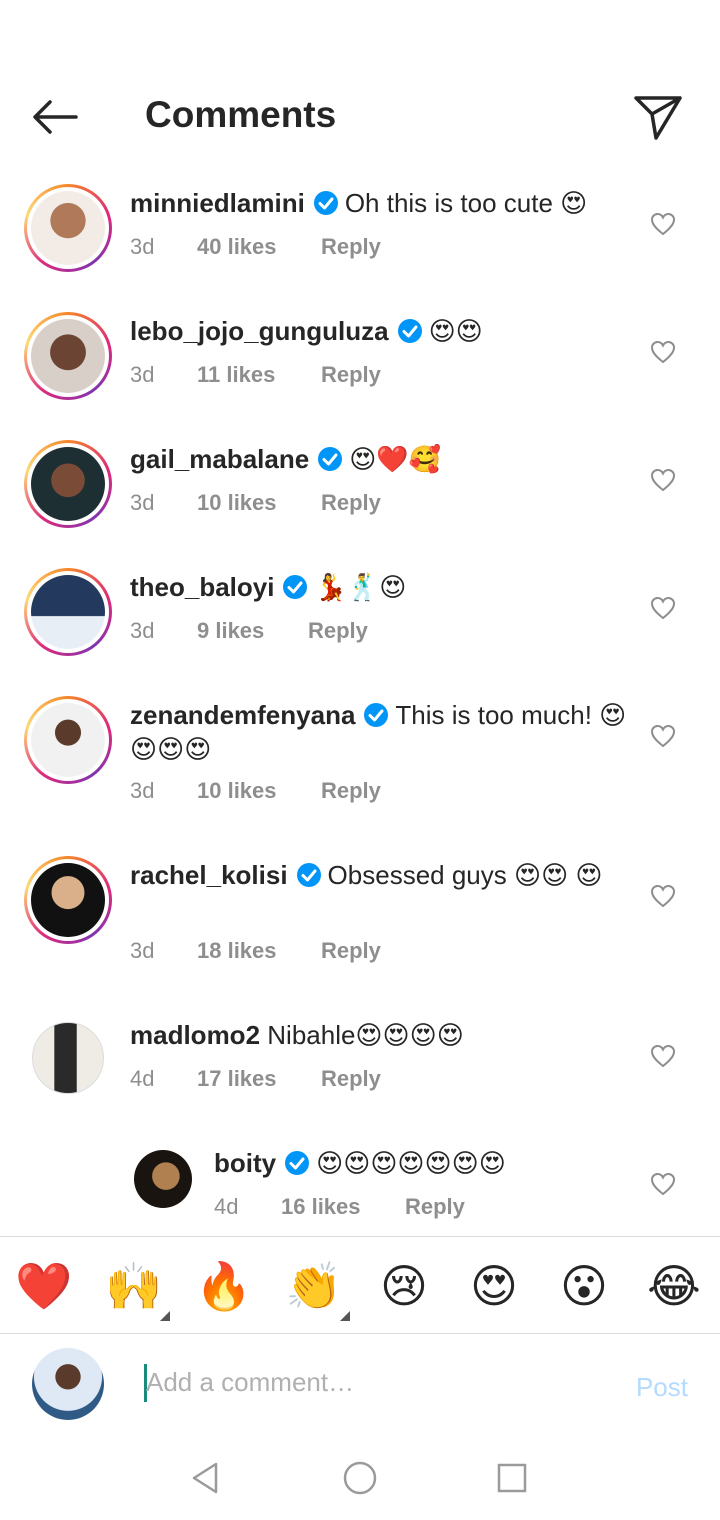 The height and width of the screenshot is (1520, 720). I want to click on comment-text: 💃🕺😍, so click(360, 587).